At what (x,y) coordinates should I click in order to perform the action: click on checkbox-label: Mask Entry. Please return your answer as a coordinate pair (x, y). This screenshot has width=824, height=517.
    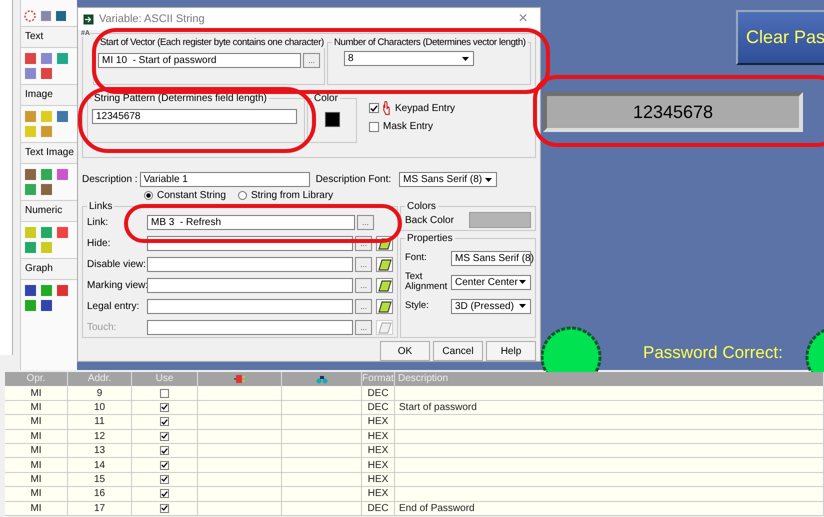
    Looking at the image, I should click on (408, 126).